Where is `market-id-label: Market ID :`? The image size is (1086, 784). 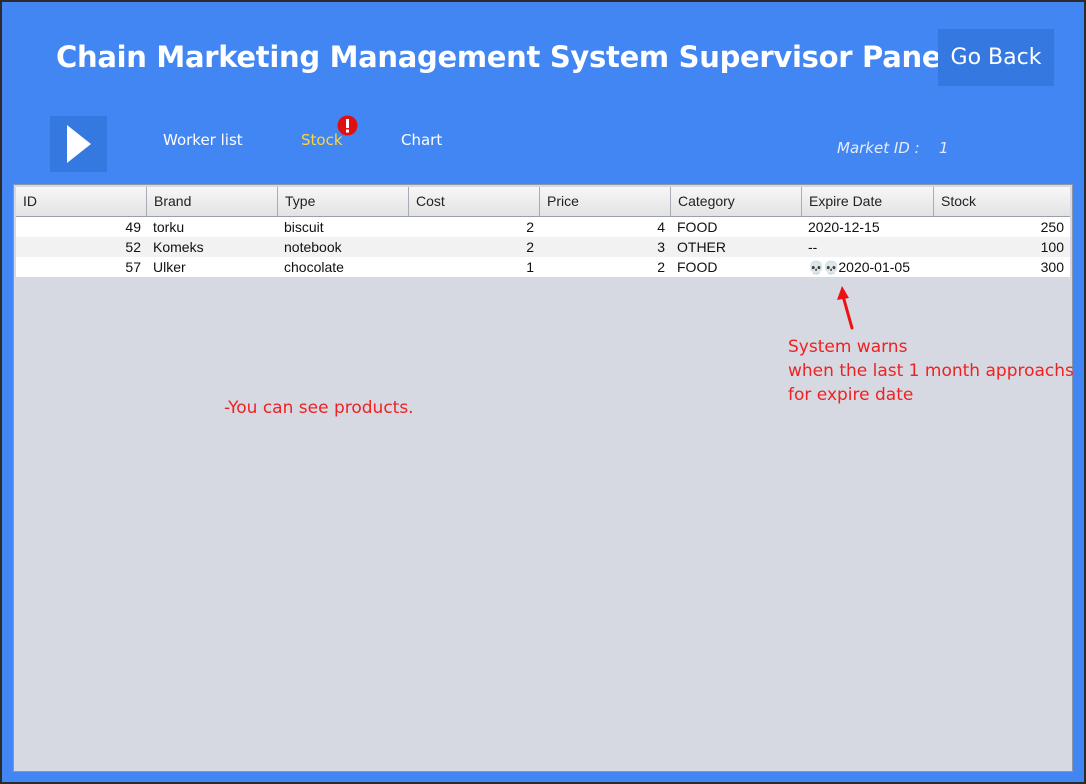
market-id-label: Market ID : is located at coordinates (878, 148).